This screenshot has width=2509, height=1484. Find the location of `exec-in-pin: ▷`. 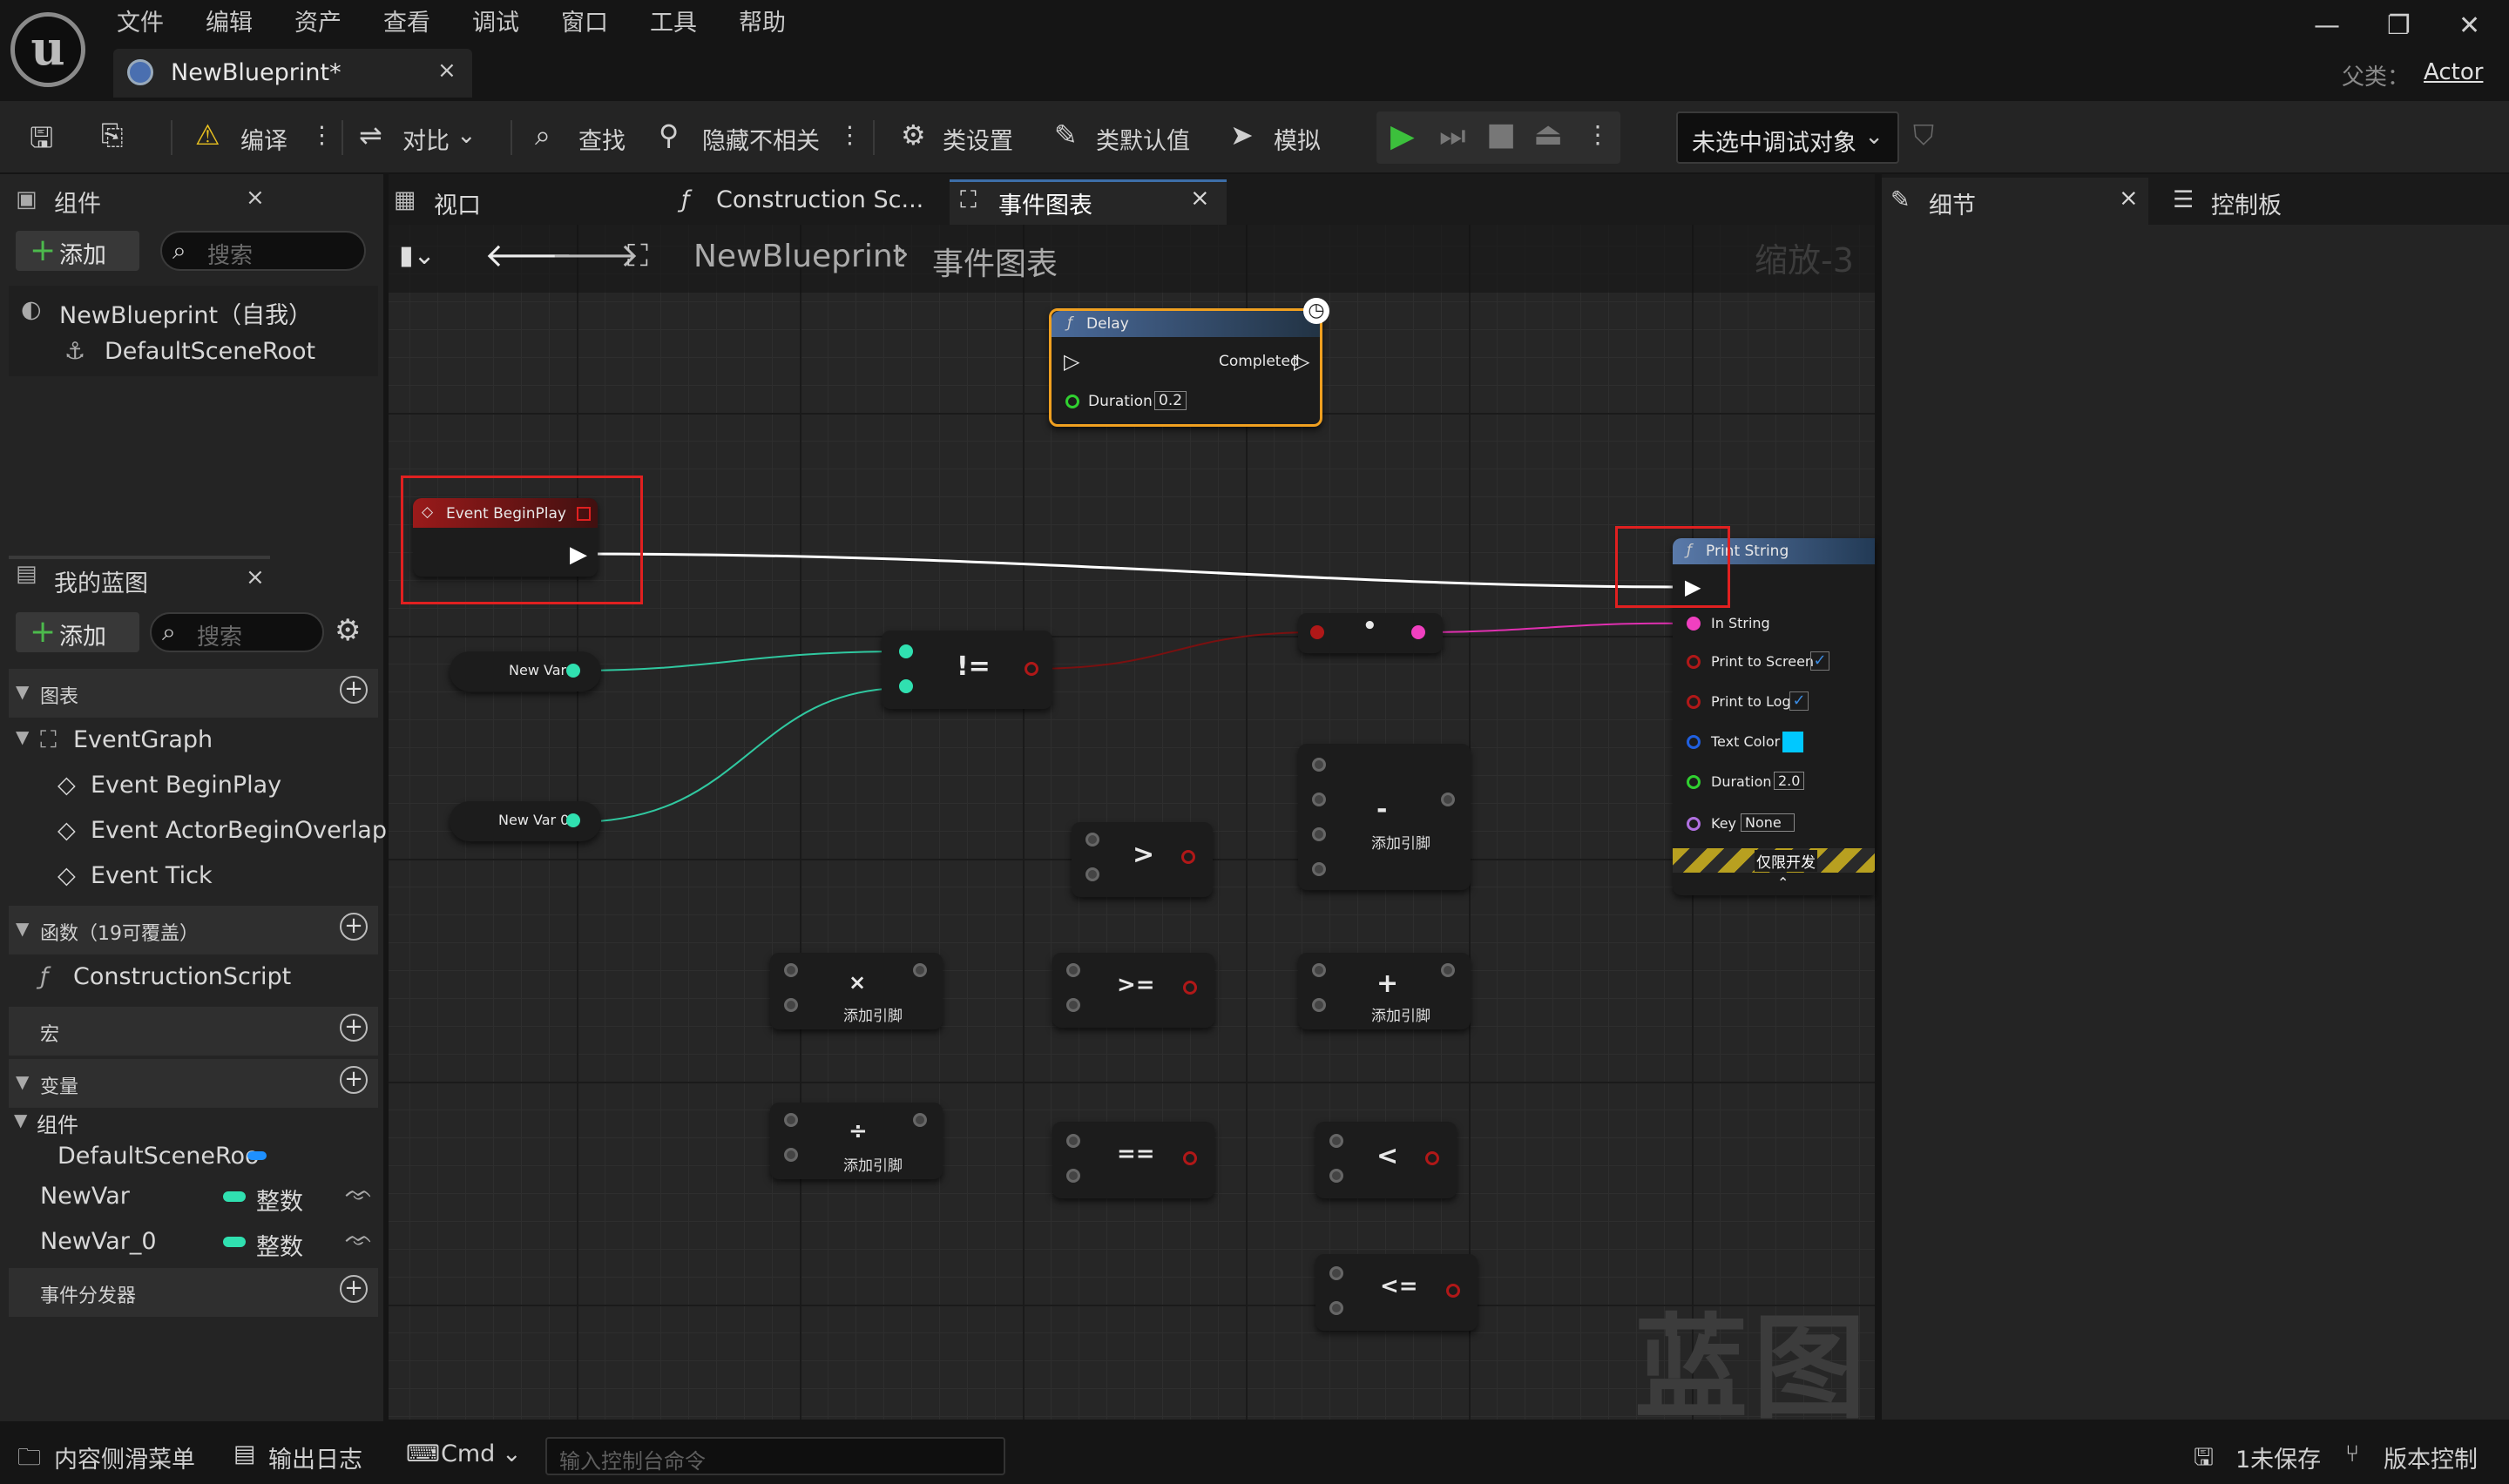

exec-in-pin: ▷ is located at coordinates (1071, 362).